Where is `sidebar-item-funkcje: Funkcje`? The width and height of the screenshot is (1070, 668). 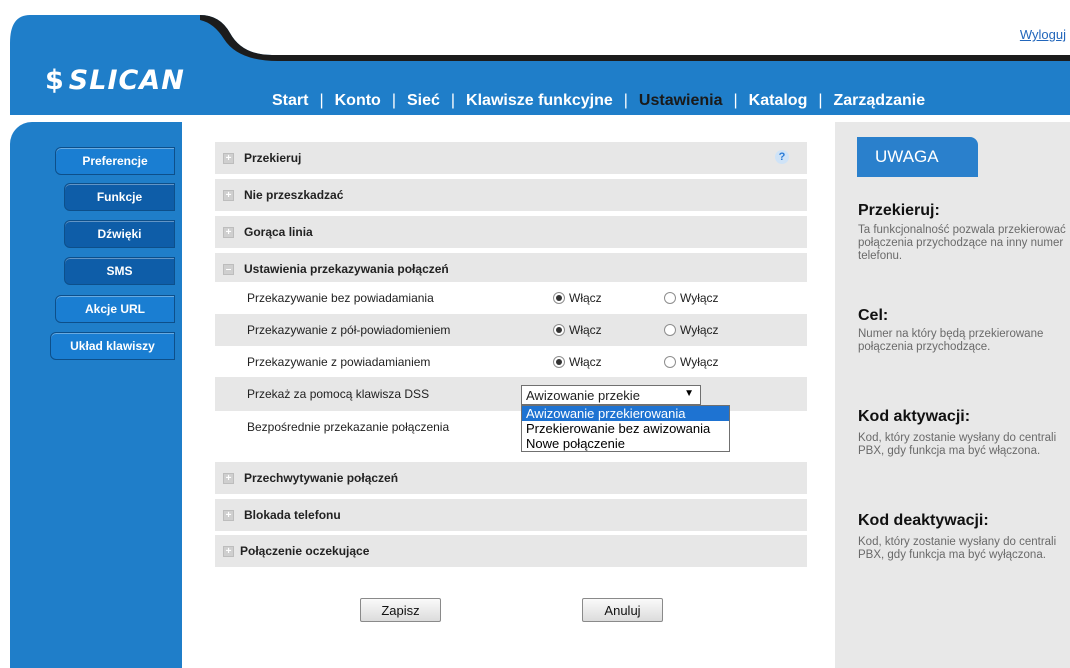 sidebar-item-funkcje: Funkcje is located at coordinates (119, 197).